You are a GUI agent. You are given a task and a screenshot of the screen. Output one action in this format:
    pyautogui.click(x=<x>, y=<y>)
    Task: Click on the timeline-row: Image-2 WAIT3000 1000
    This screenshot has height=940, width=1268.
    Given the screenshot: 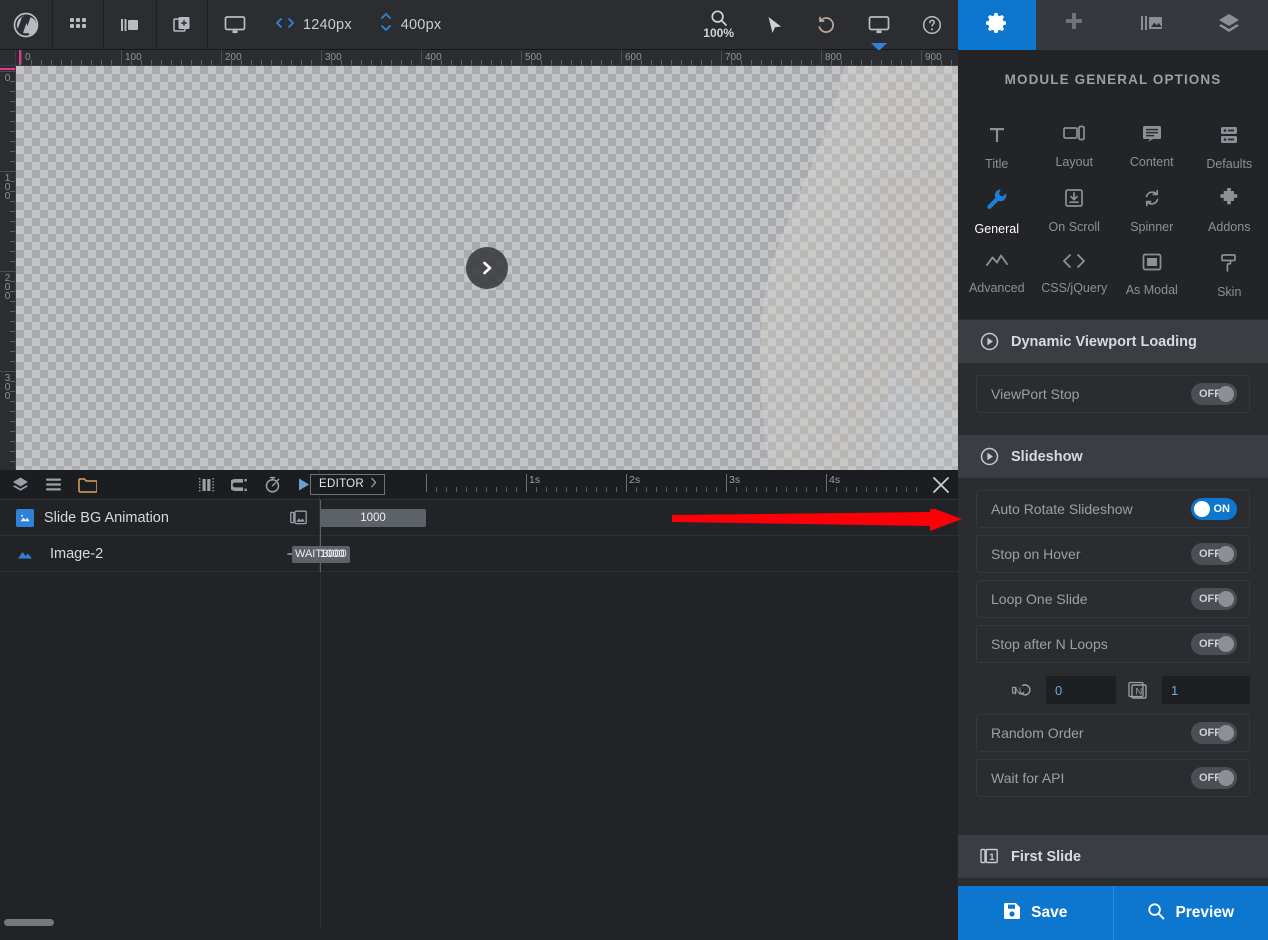 What is the action you would take?
    pyautogui.click(x=479, y=553)
    